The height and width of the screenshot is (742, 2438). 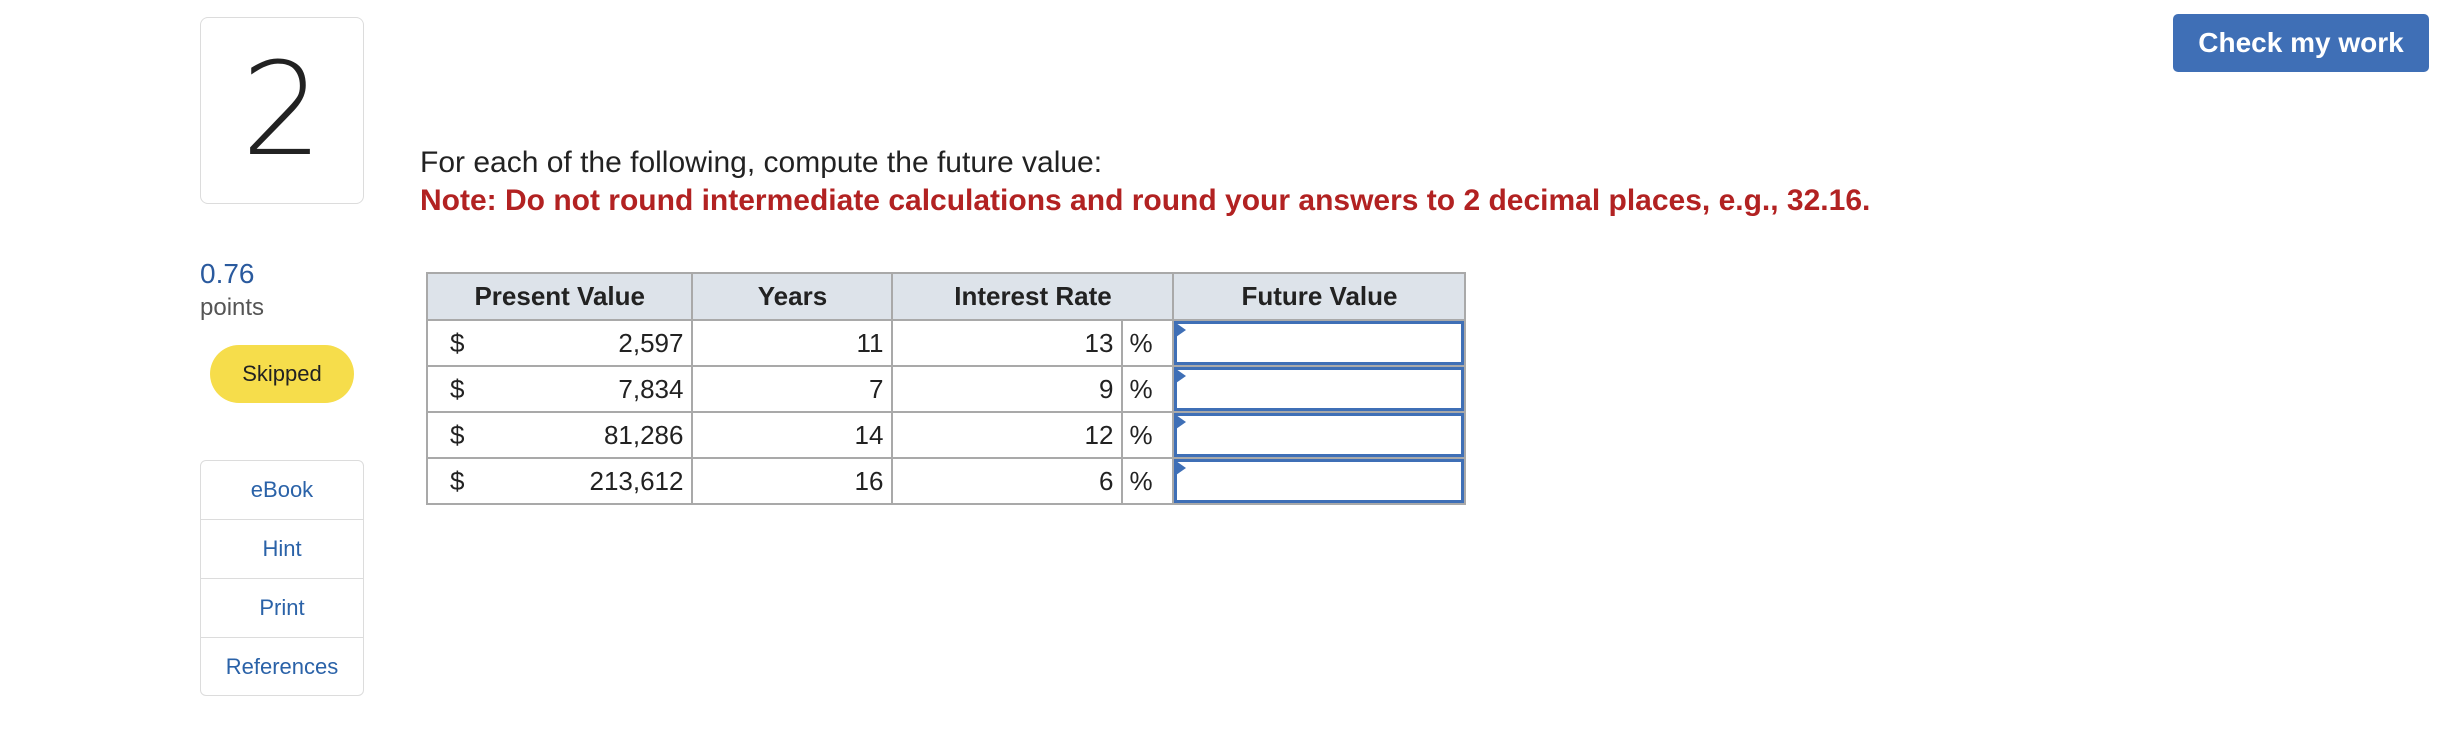 What do you see at coordinates (1319, 296) in the screenshot?
I see `header-future-value: Future Value` at bounding box center [1319, 296].